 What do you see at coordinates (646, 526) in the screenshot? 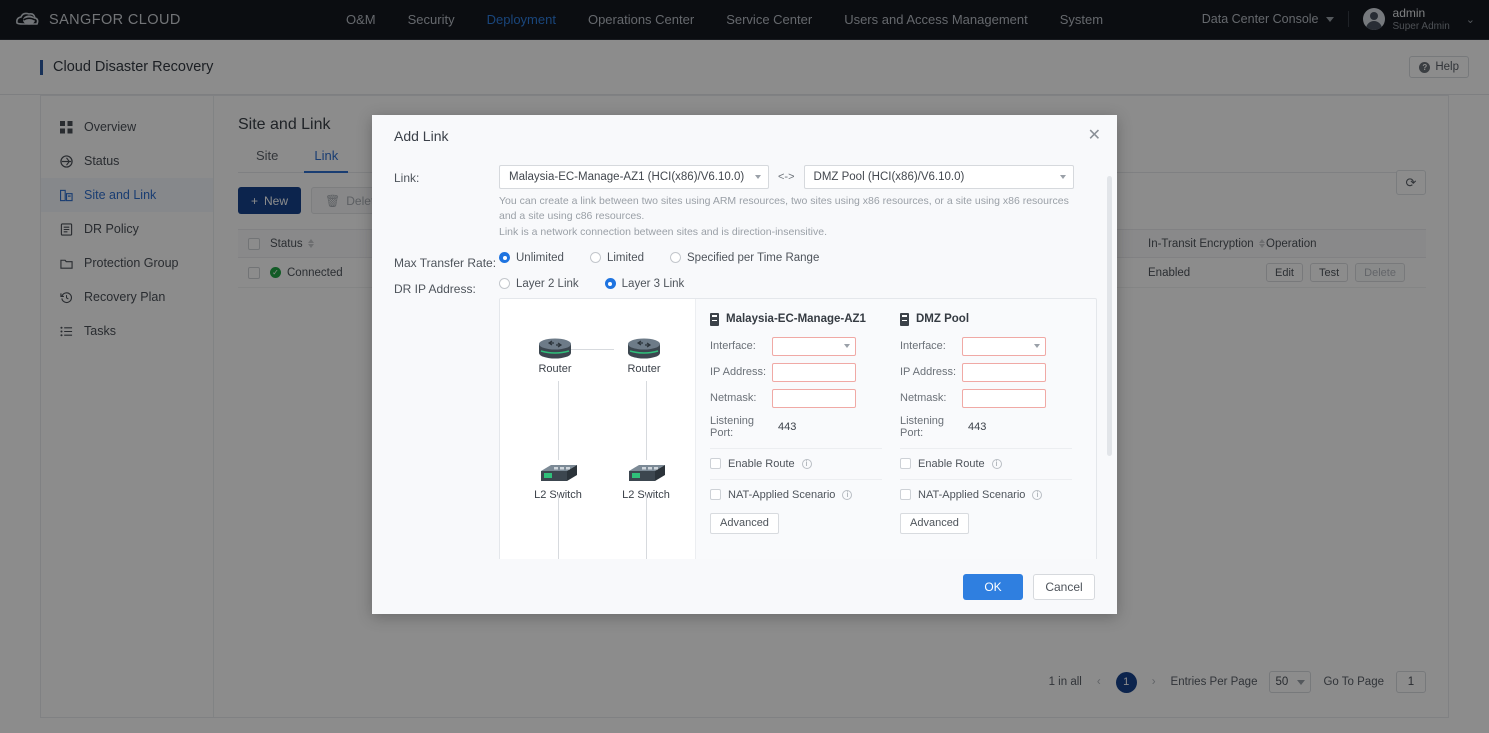
I see `vertical-link-right-bottom` at bounding box center [646, 526].